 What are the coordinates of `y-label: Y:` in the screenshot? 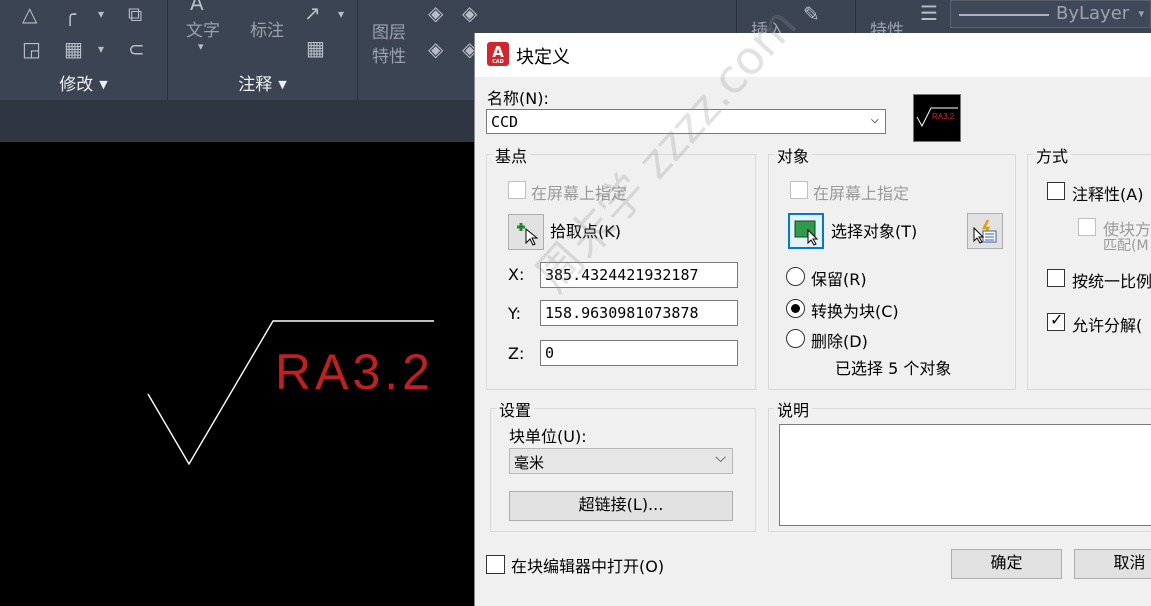 It's located at (515, 313).